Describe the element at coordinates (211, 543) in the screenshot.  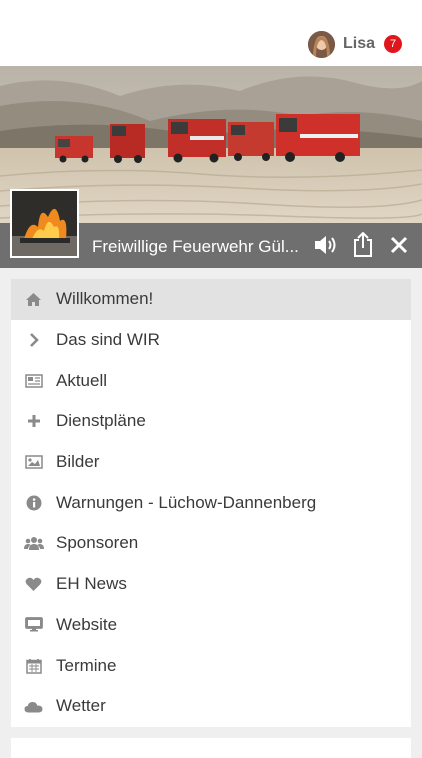
I see `menu-item-sponsoren: Sponsoren` at that location.